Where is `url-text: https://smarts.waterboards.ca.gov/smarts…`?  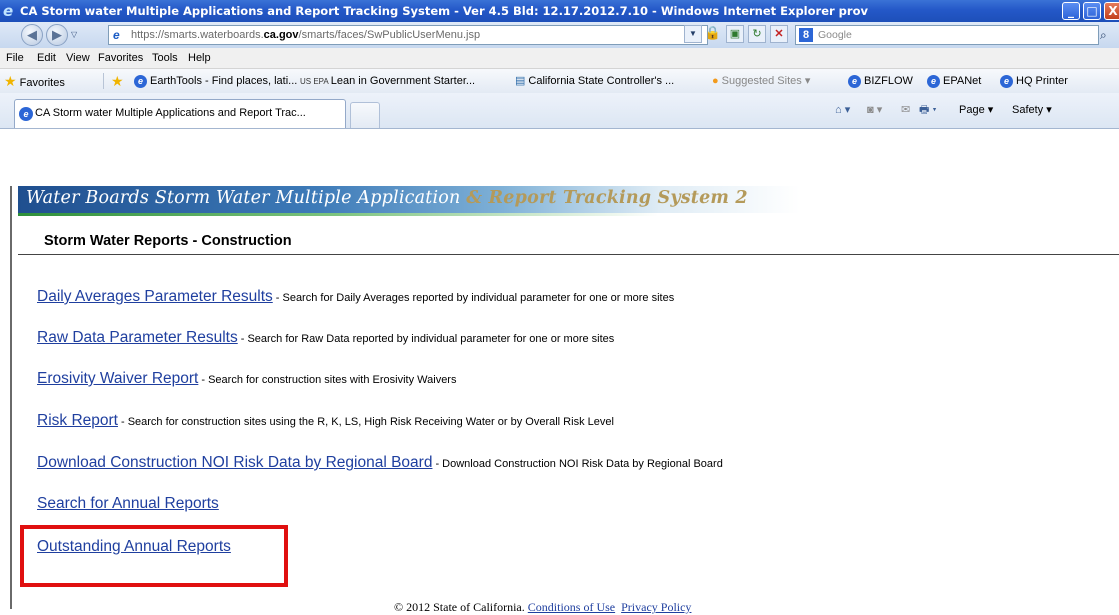
url-text: https://smarts.waterboards.ca.gov/smarts… is located at coordinates (305, 35).